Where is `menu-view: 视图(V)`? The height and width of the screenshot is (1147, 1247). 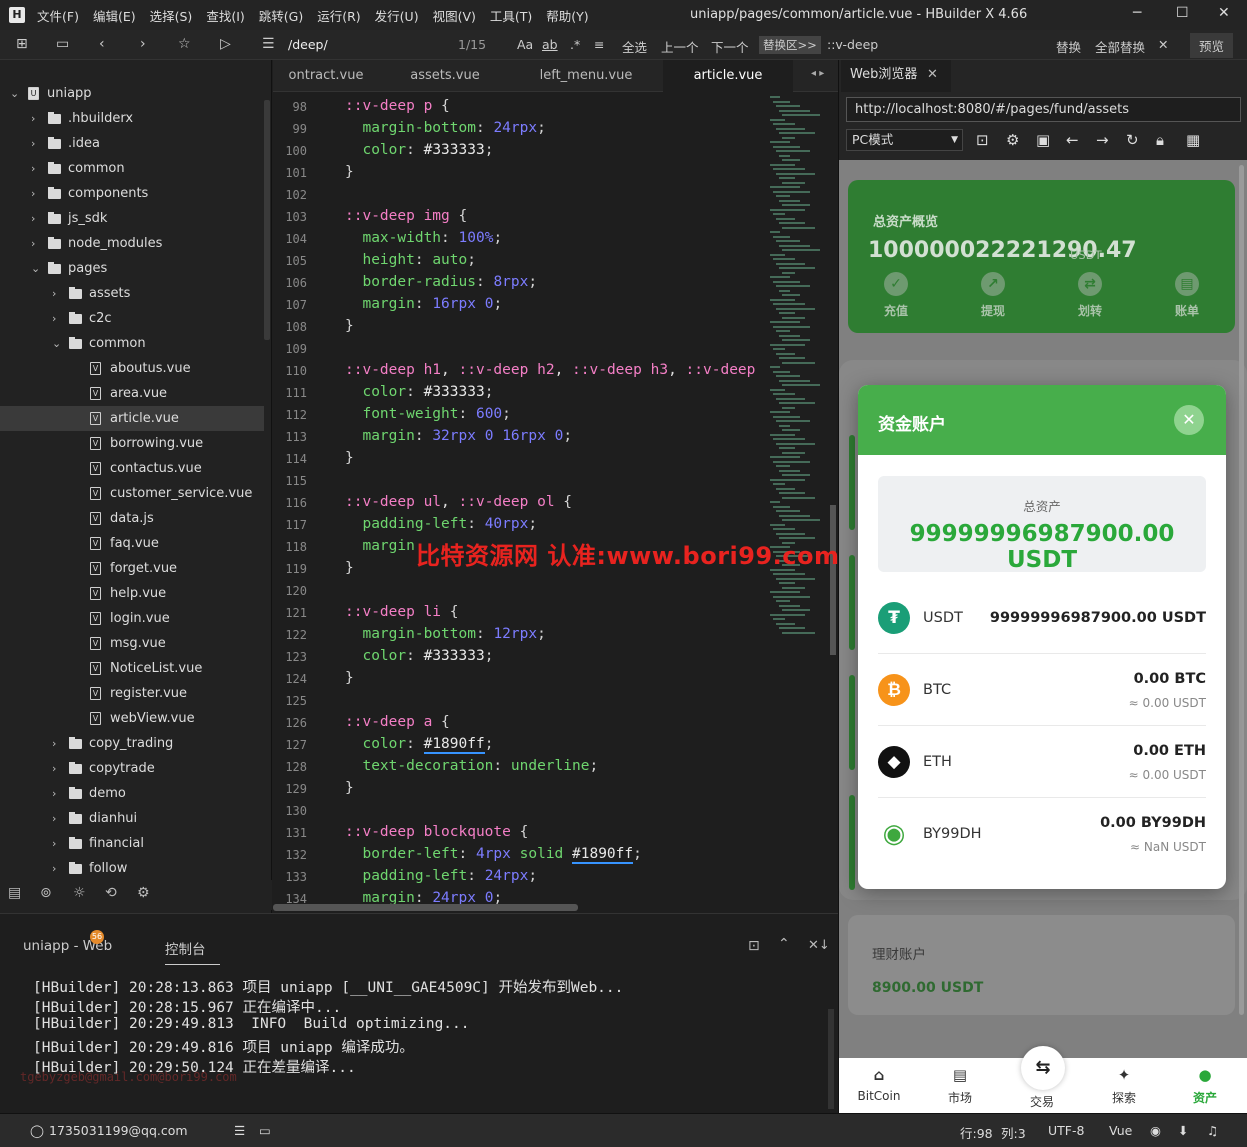
menu-view: 视图(V) is located at coordinates (454, 15).